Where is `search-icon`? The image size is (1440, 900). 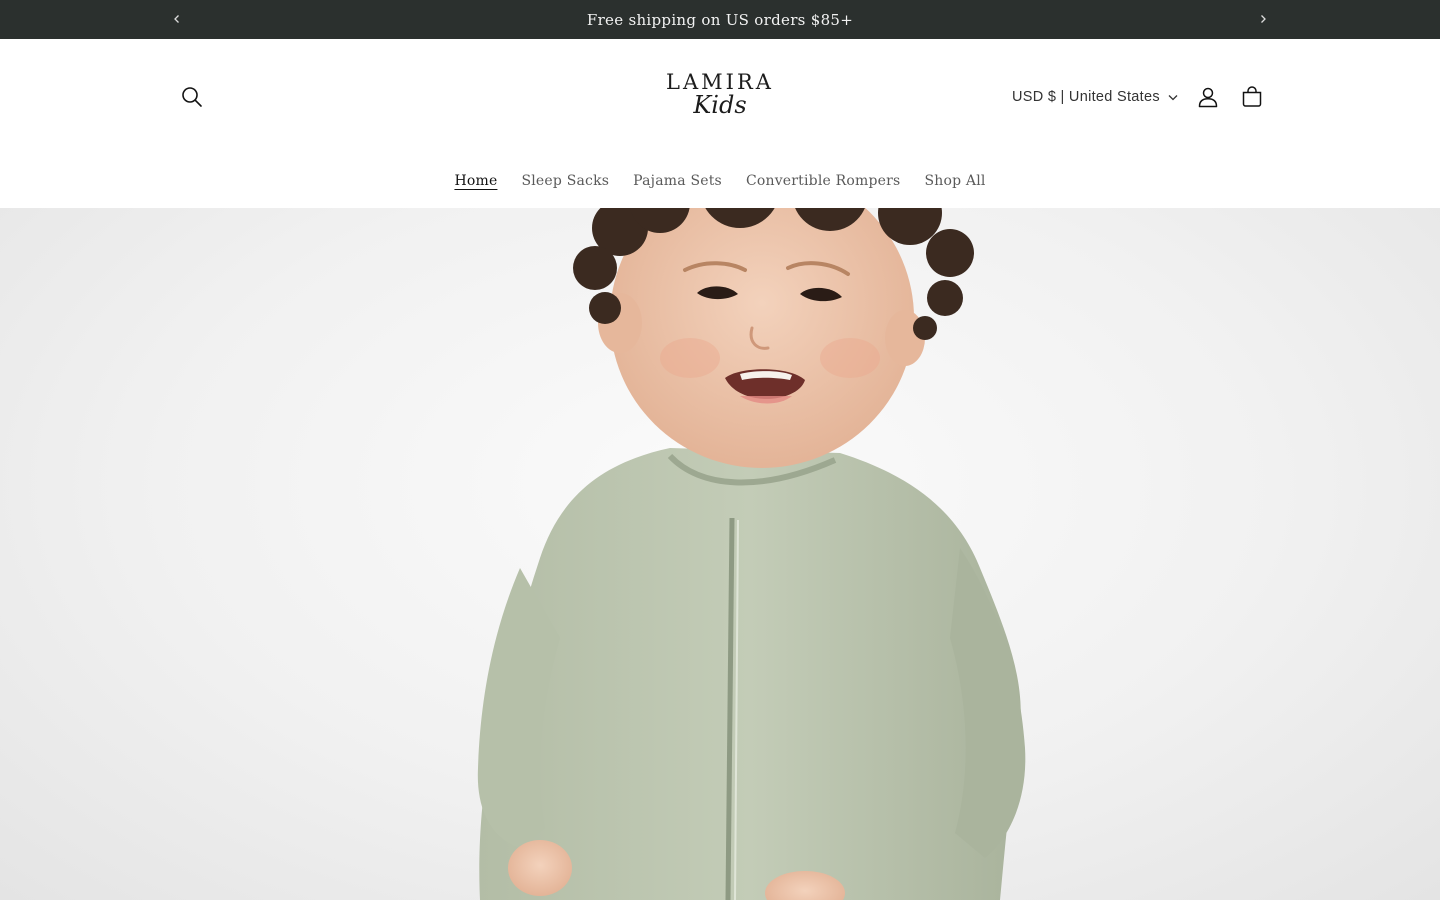 search-icon is located at coordinates (192, 97).